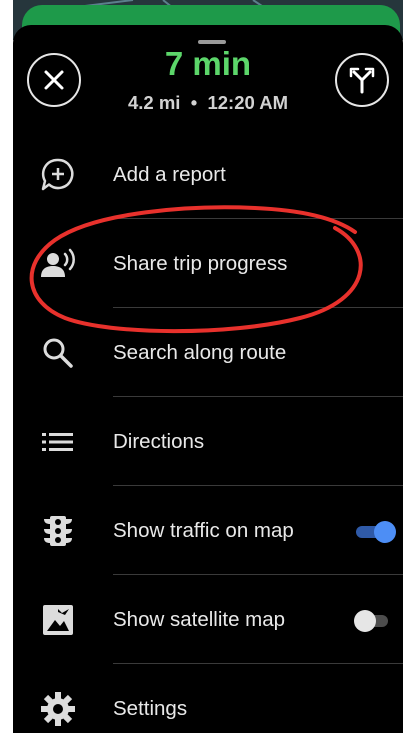 This screenshot has height=733, width=403. Describe the element at coordinates (58, 353) in the screenshot. I see `search-icon` at that location.